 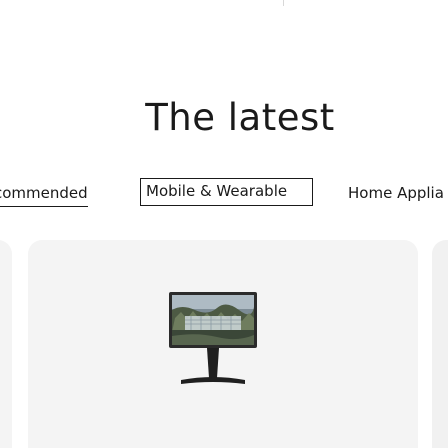 I want to click on tab-recommended: commended, so click(x=44, y=193).